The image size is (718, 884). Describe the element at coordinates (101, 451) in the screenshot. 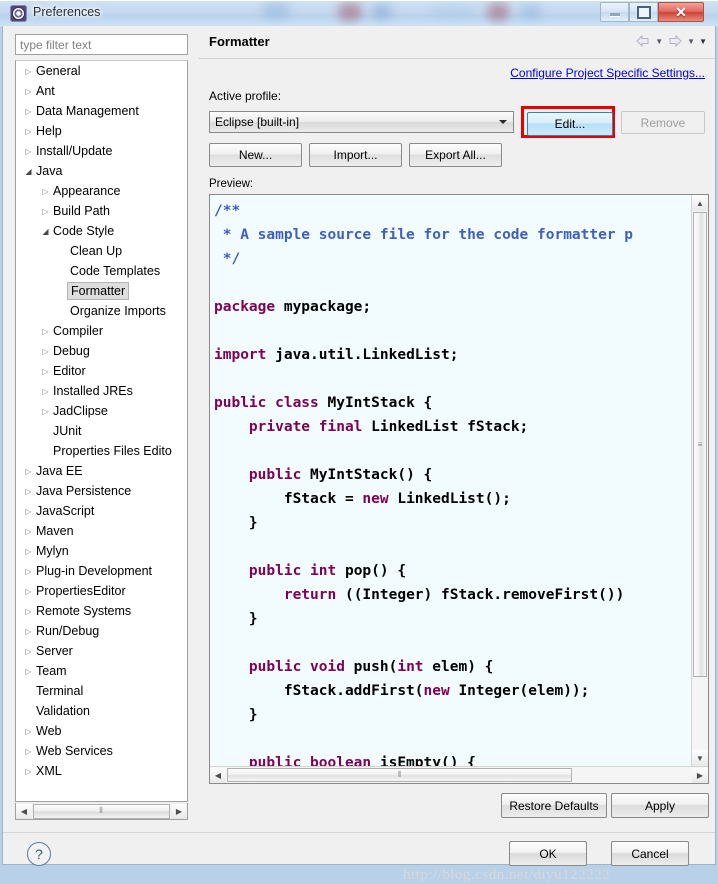

I see `sidebar-item-properties-files-edito: ▷Properties Files Edito` at that location.